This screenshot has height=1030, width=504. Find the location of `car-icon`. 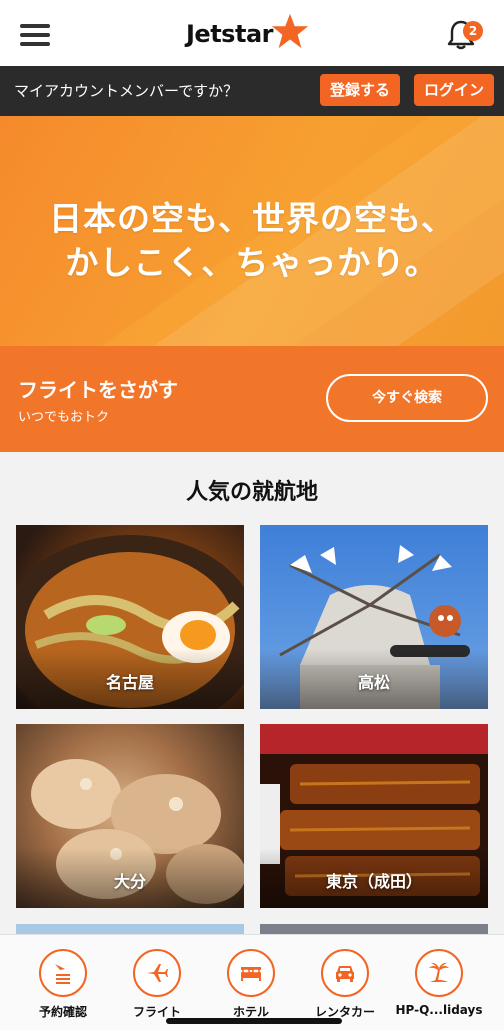

car-icon is located at coordinates (345, 974).